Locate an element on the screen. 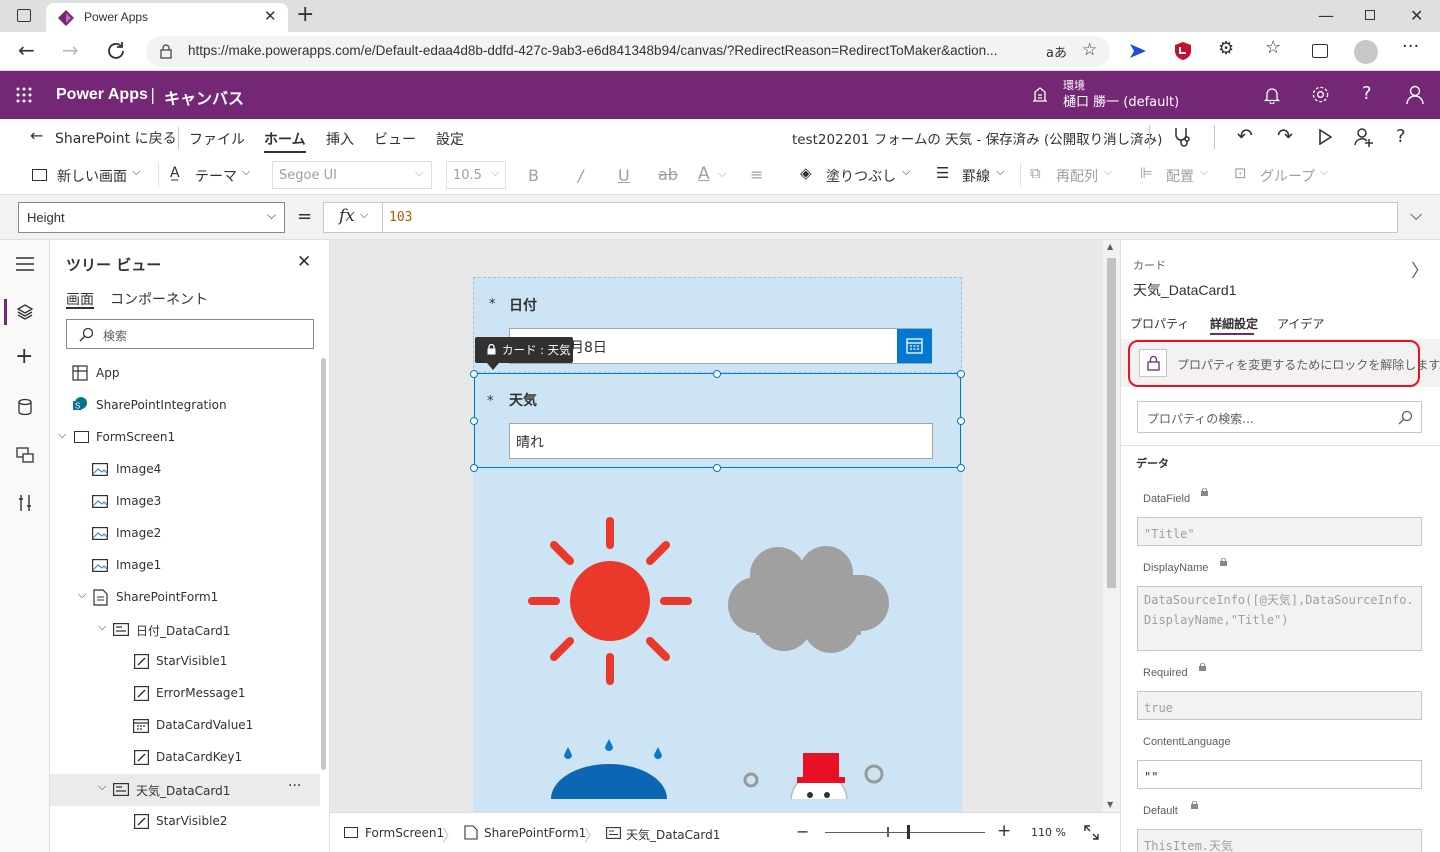 This screenshot has width=1440, height=852. unlock-button is located at coordinates (1153, 363).